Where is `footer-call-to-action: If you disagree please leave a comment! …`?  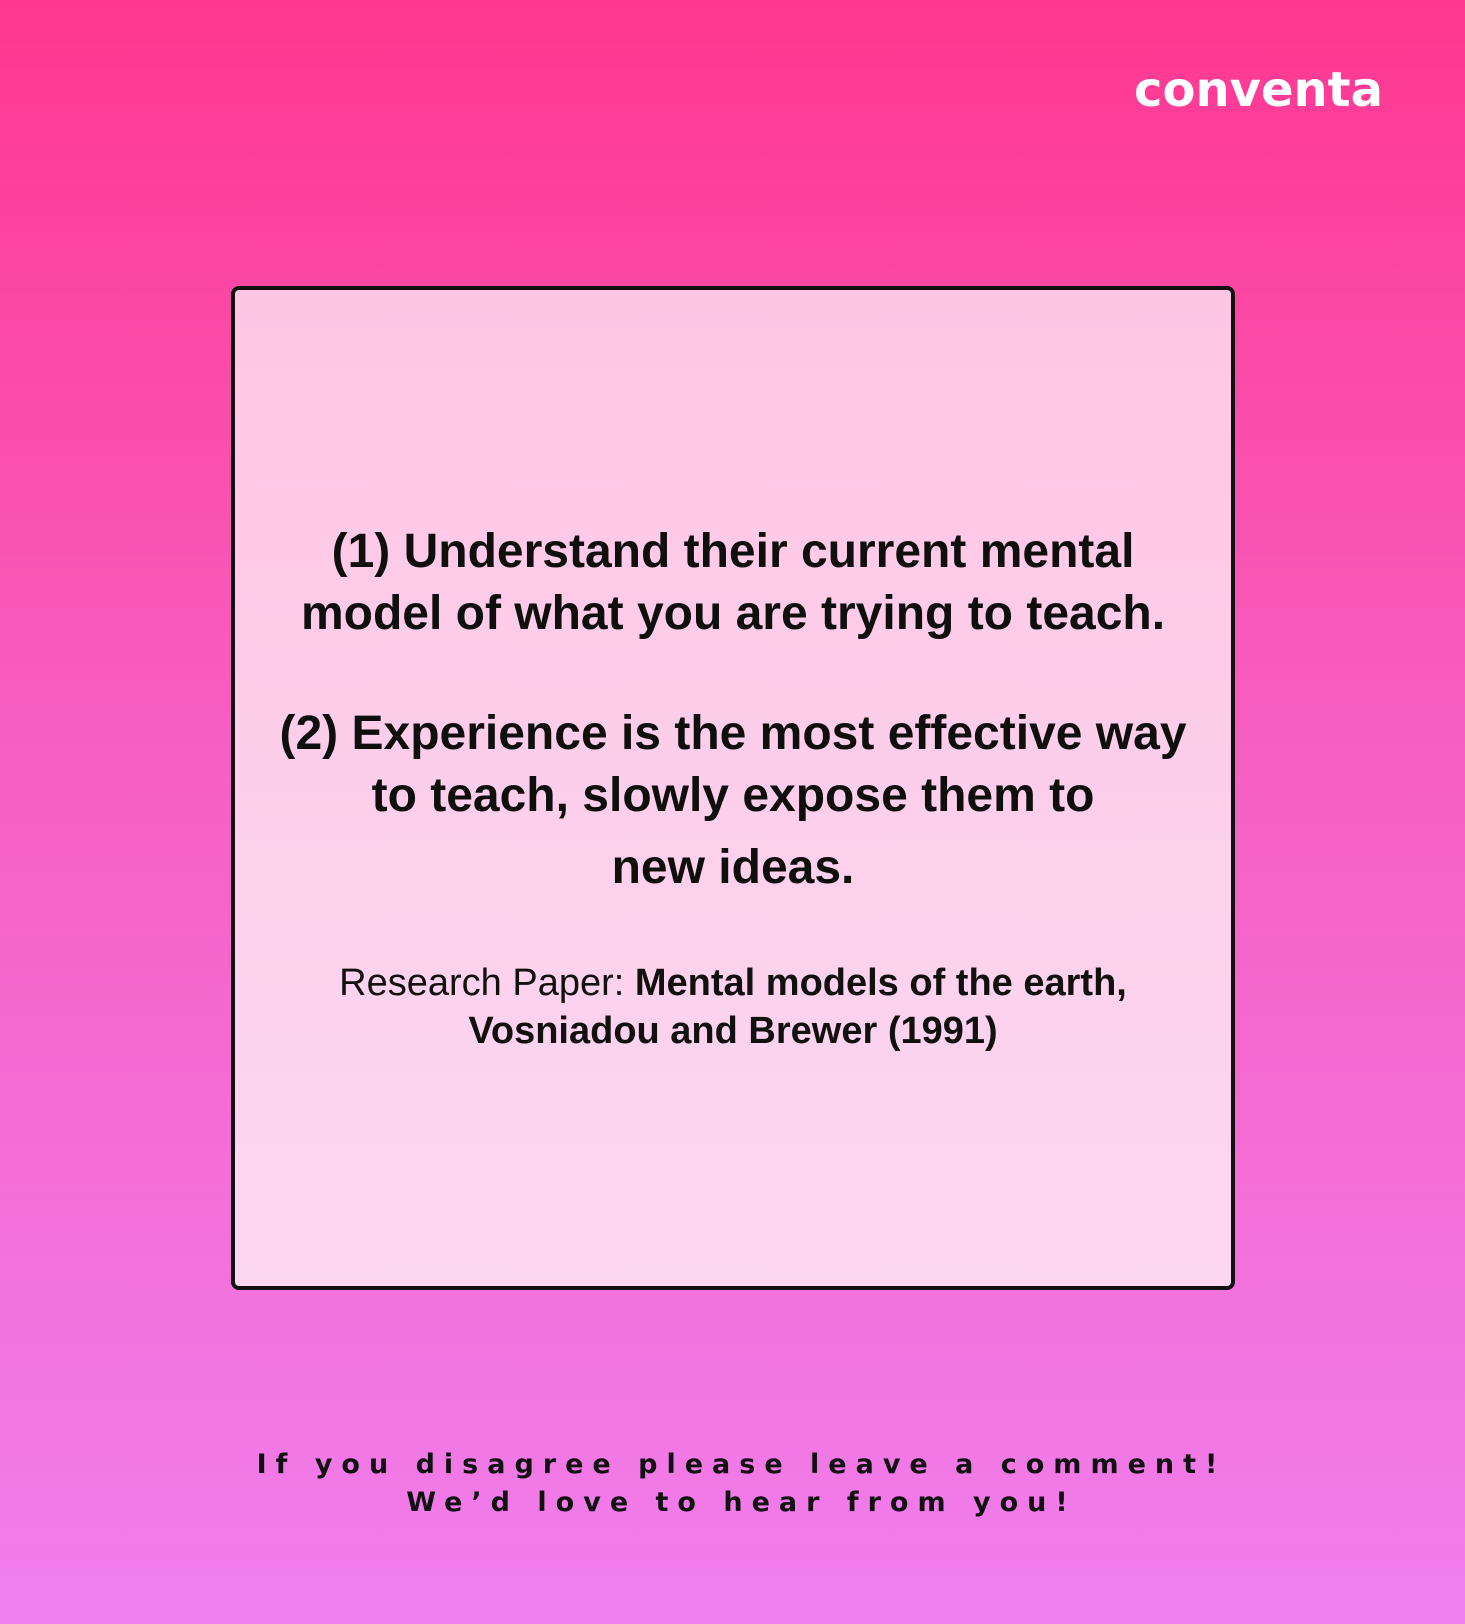 footer-call-to-action: If you disagree please leave a comment! … is located at coordinates (732, 1484).